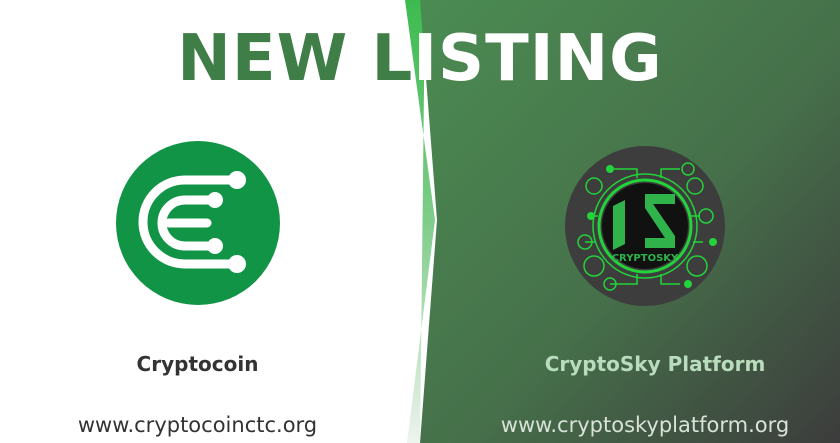 Image resolution: width=840 pixels, height=443 pixels. What do you see at coordinates (198, 223) in the screenshot?
I see `cryptocoin-logo` at bounding box center [198, 223].